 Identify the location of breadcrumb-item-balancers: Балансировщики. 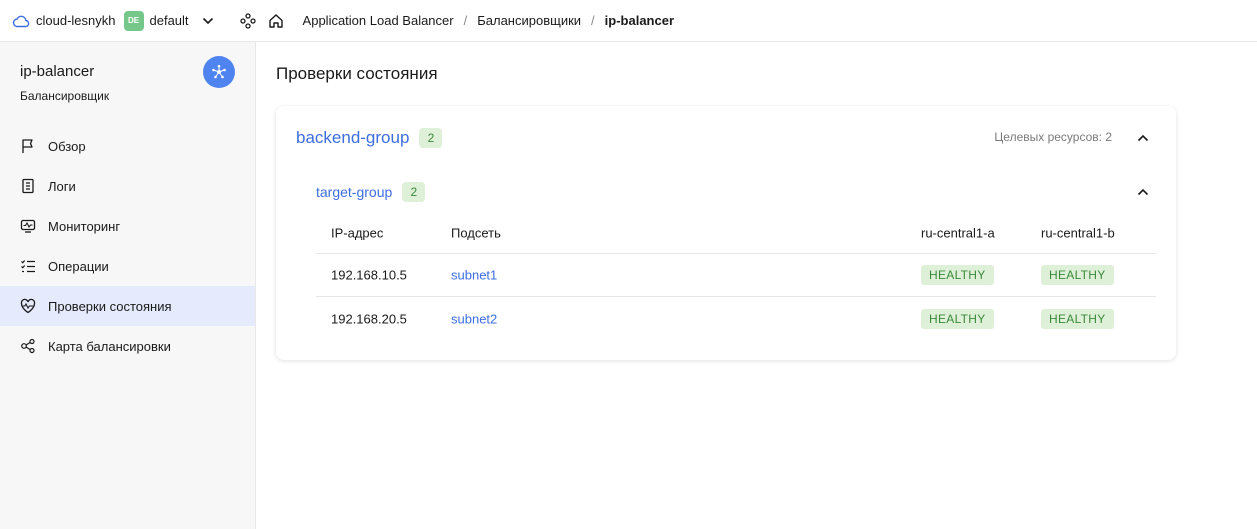
(529, 20).